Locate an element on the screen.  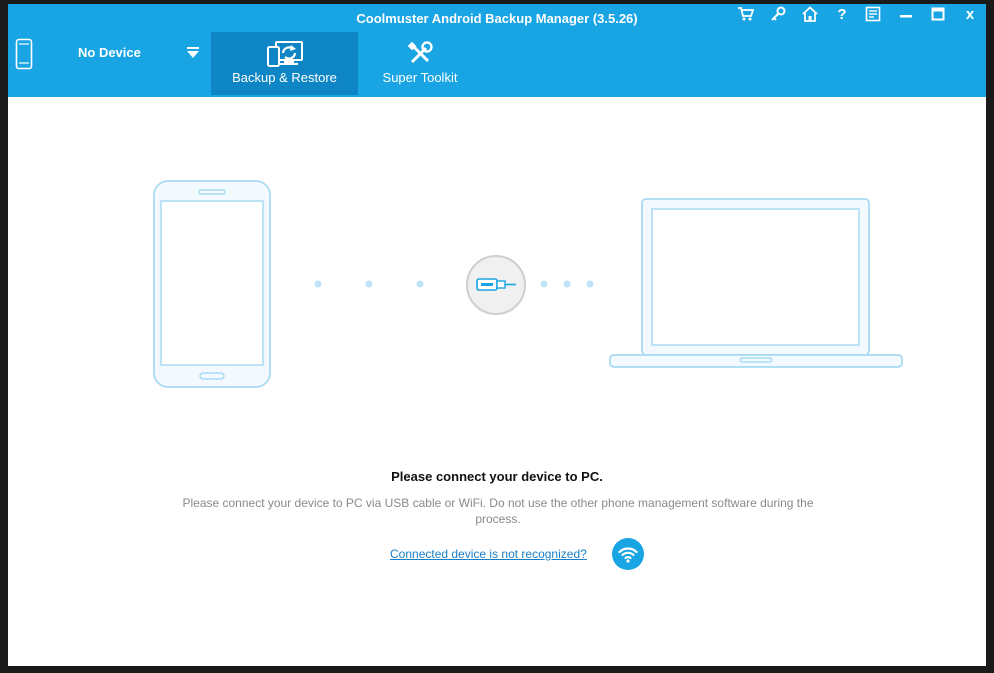
cart-button is located at coordinates (746, 14).